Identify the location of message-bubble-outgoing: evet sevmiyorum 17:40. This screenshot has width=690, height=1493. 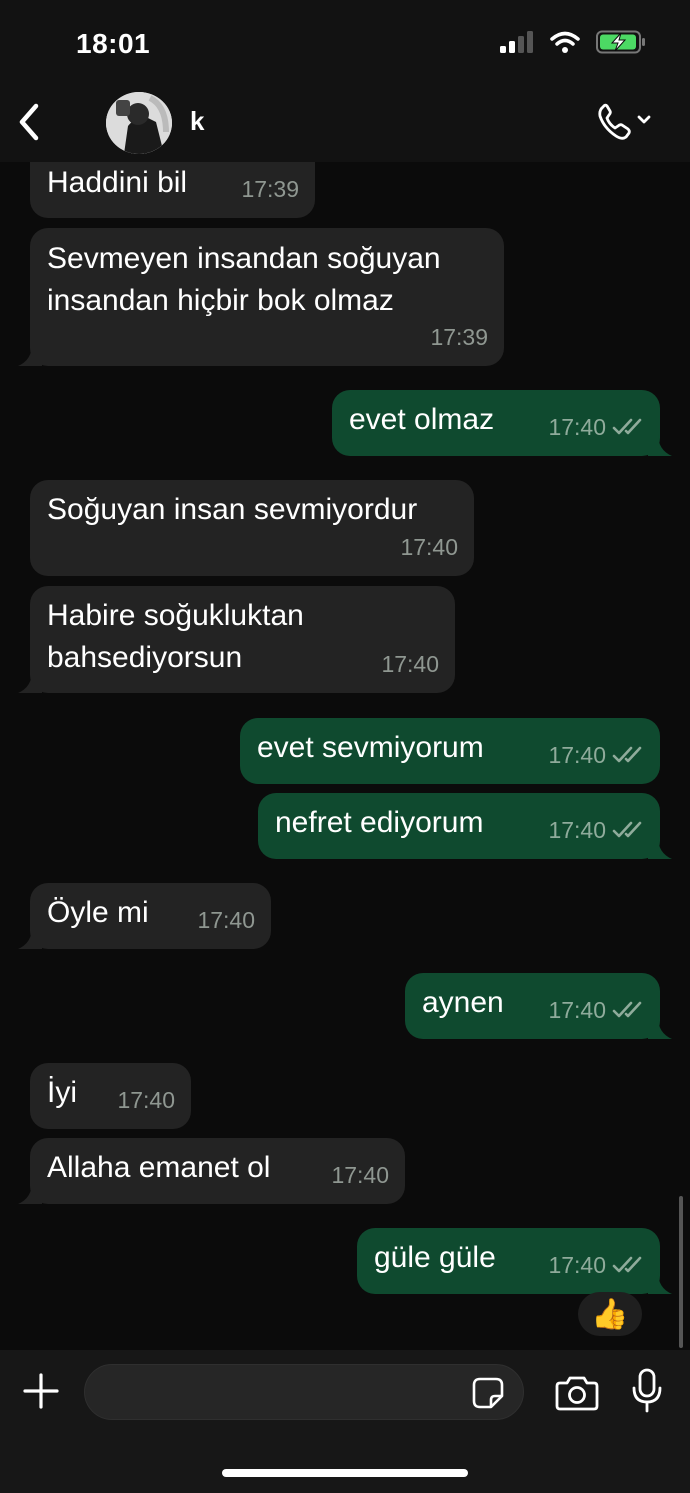
(450, 751).